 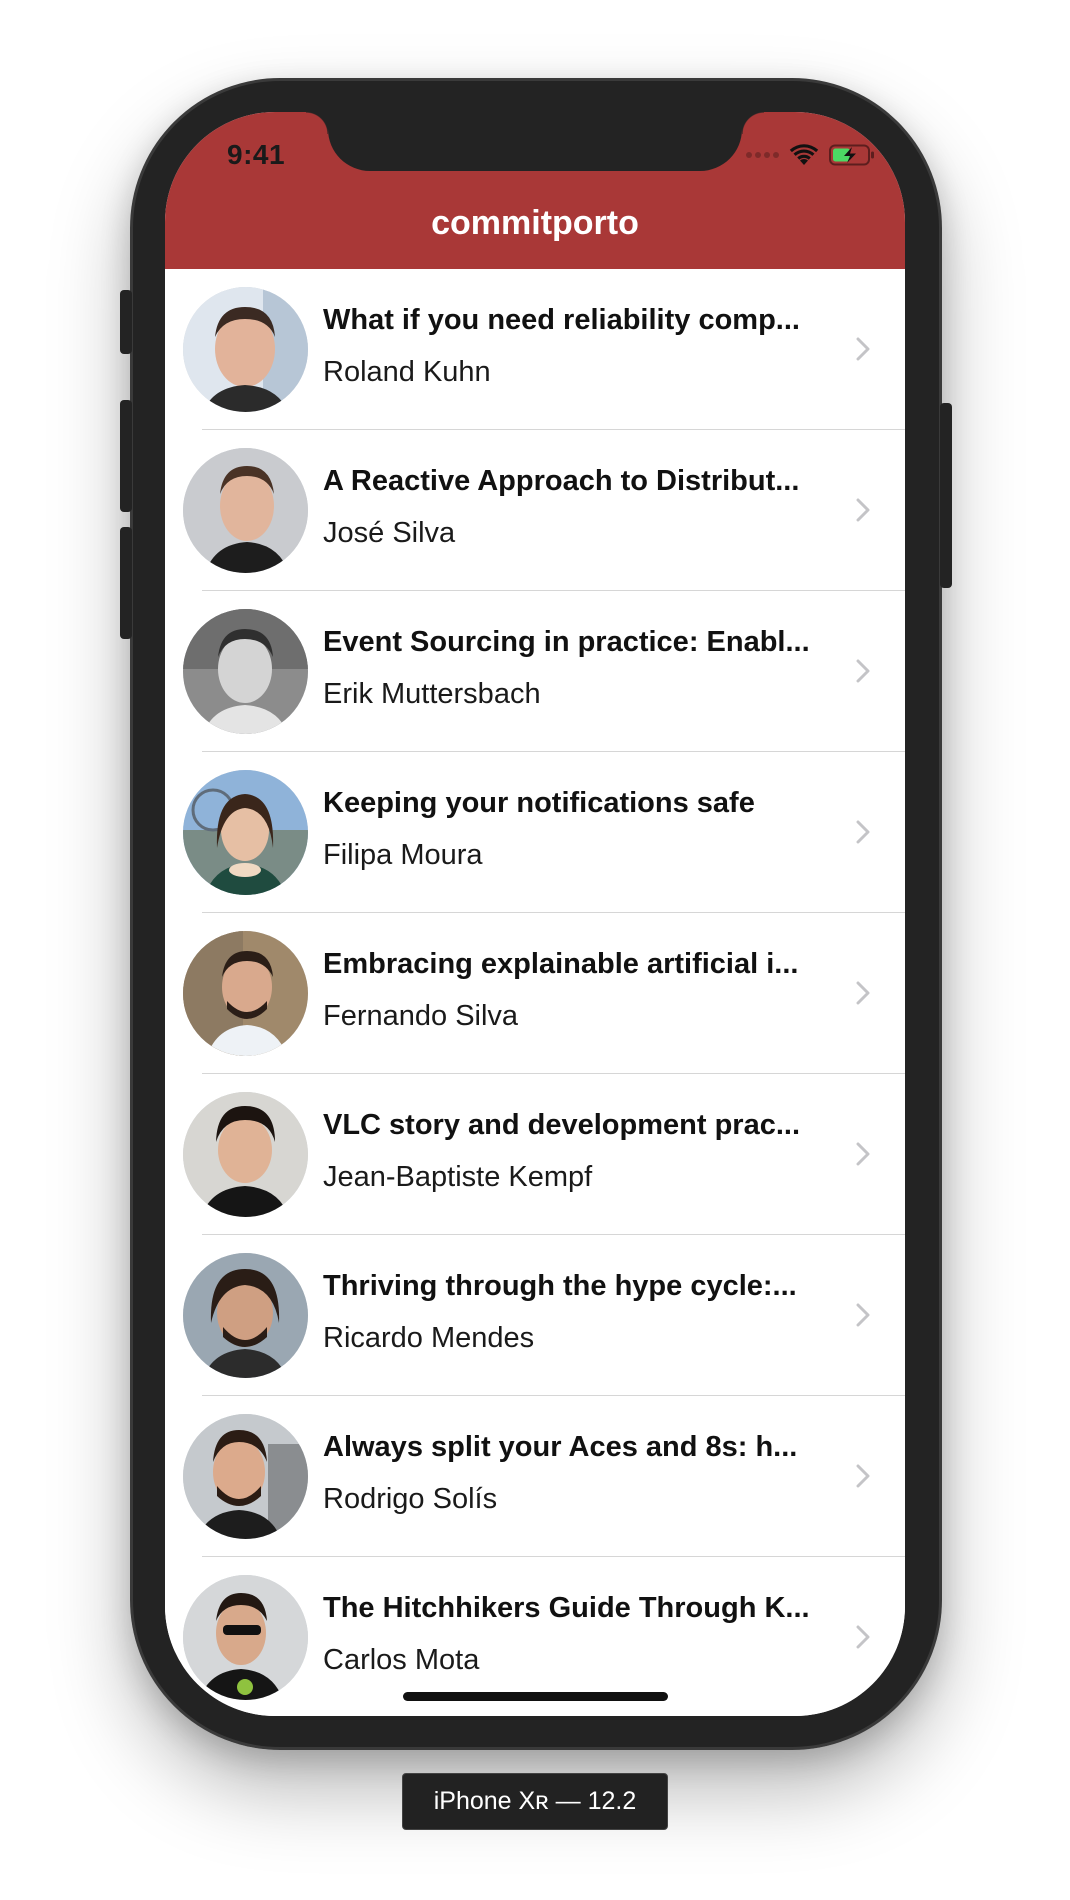 What do you see at coordinates (421, 1016) in the screenshot?
I see `speaker-name: Fernando Silva` at bounding box center [421, 1016].